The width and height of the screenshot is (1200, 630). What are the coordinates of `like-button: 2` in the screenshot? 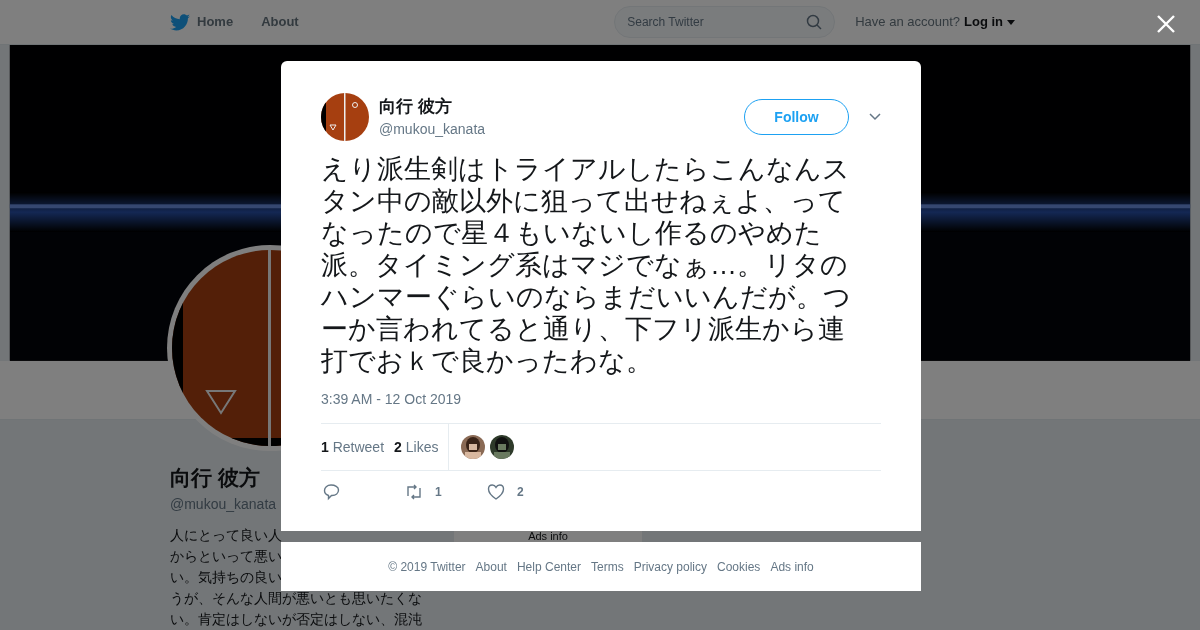 It's located at (528, 492).